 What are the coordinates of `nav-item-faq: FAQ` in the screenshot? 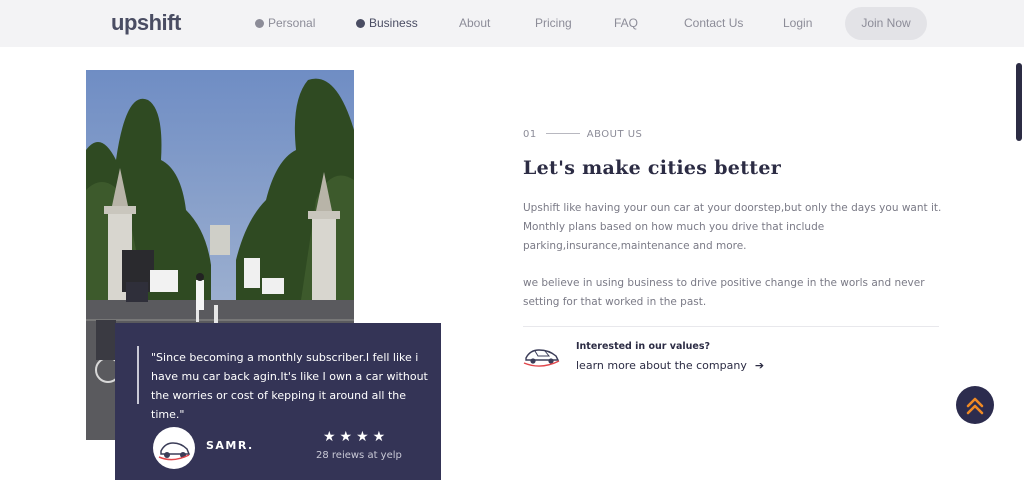 It's located at (626, 23).